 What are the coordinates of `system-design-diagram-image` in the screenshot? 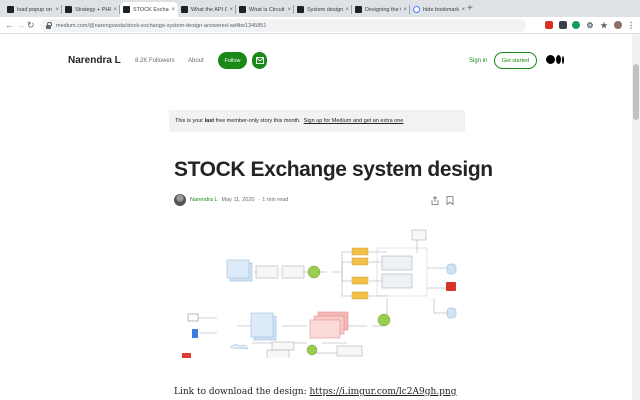 It's located at (319, 293).